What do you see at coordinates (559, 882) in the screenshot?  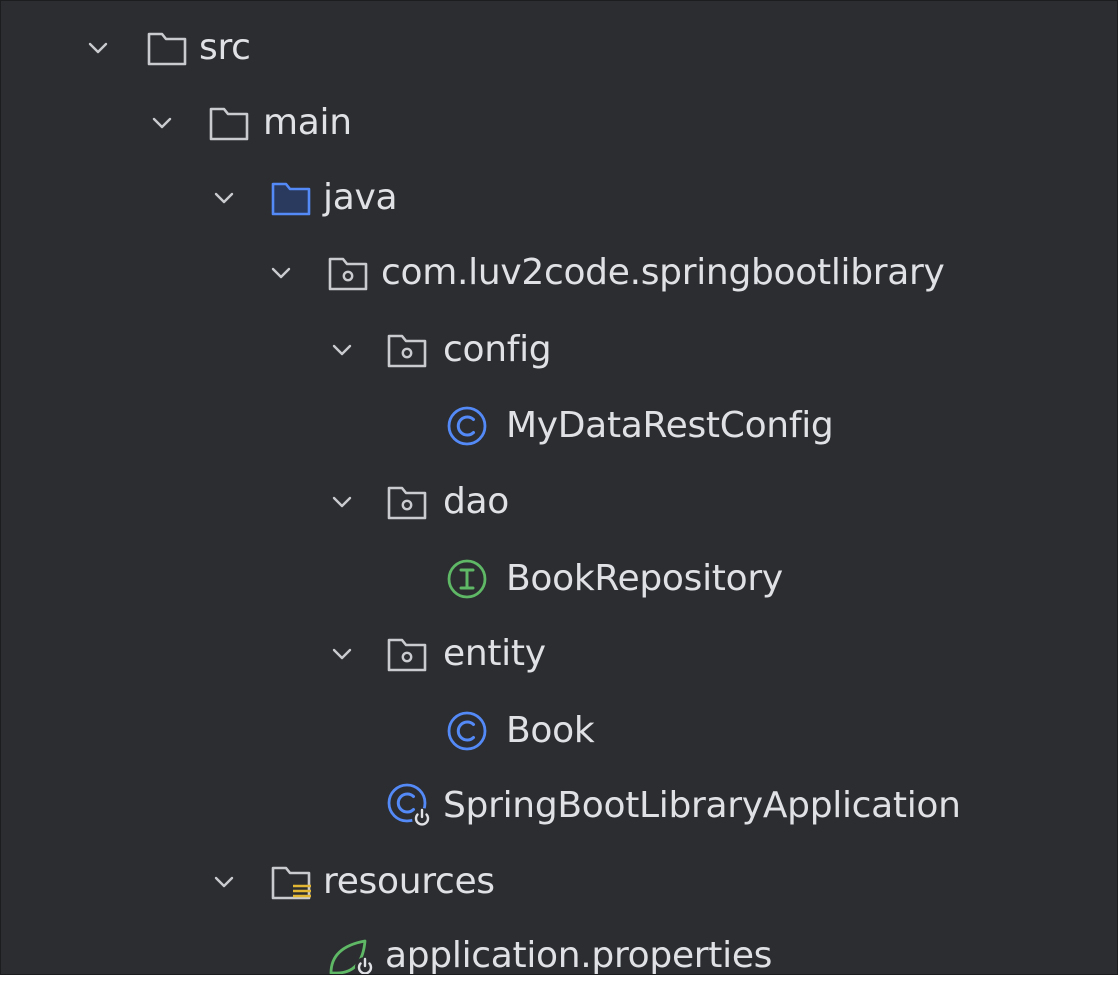 I see `tree-node-resources: resources` at bounding box center [559, 882].